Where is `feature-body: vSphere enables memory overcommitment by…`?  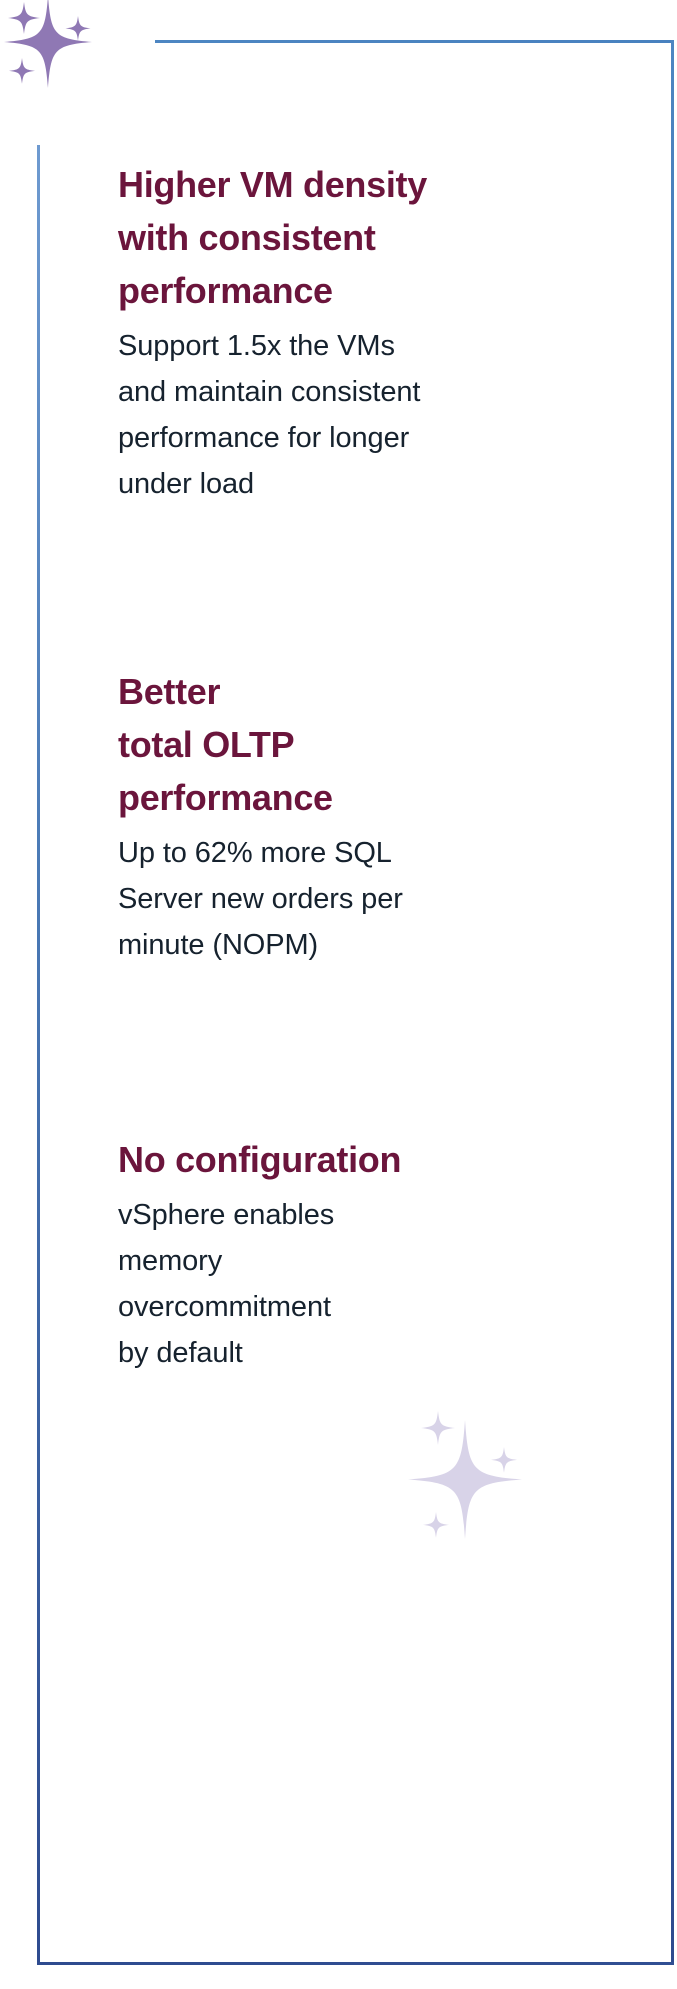
feature-body: vSphere enables memory overcommitment by… is located at coordinates (226, 1284).